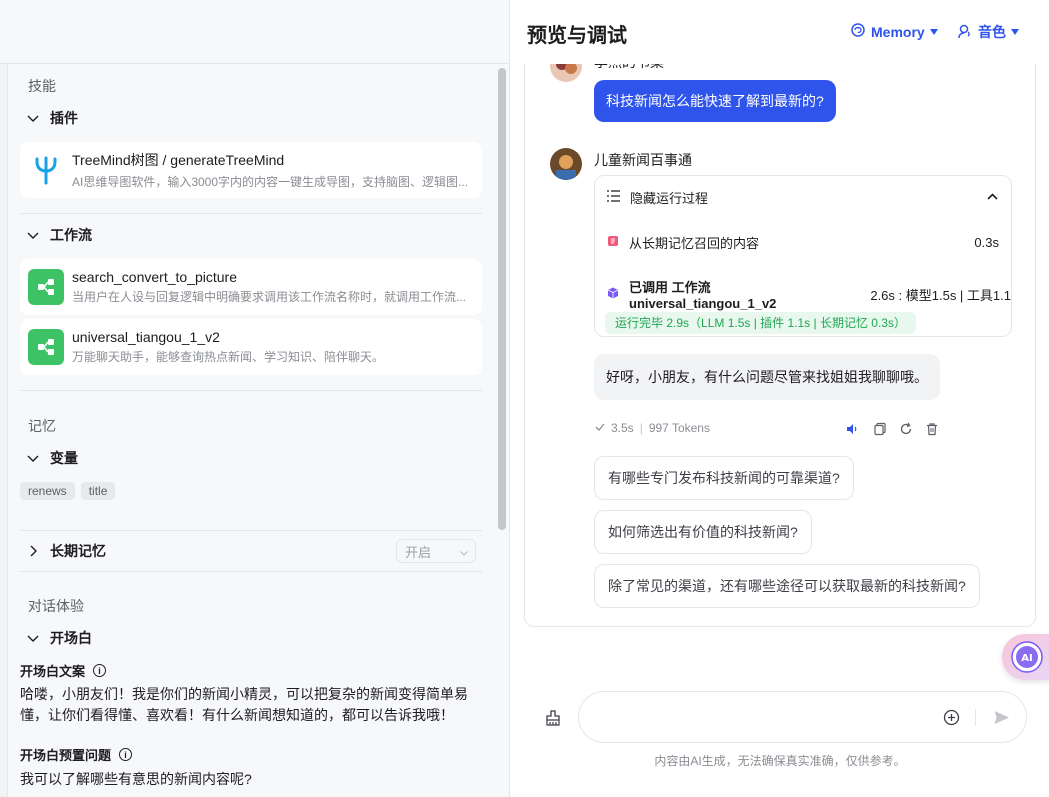  Describe the element at coordinates (613, 242) in the screenshot. I see `memory-recall-icon` at that location.